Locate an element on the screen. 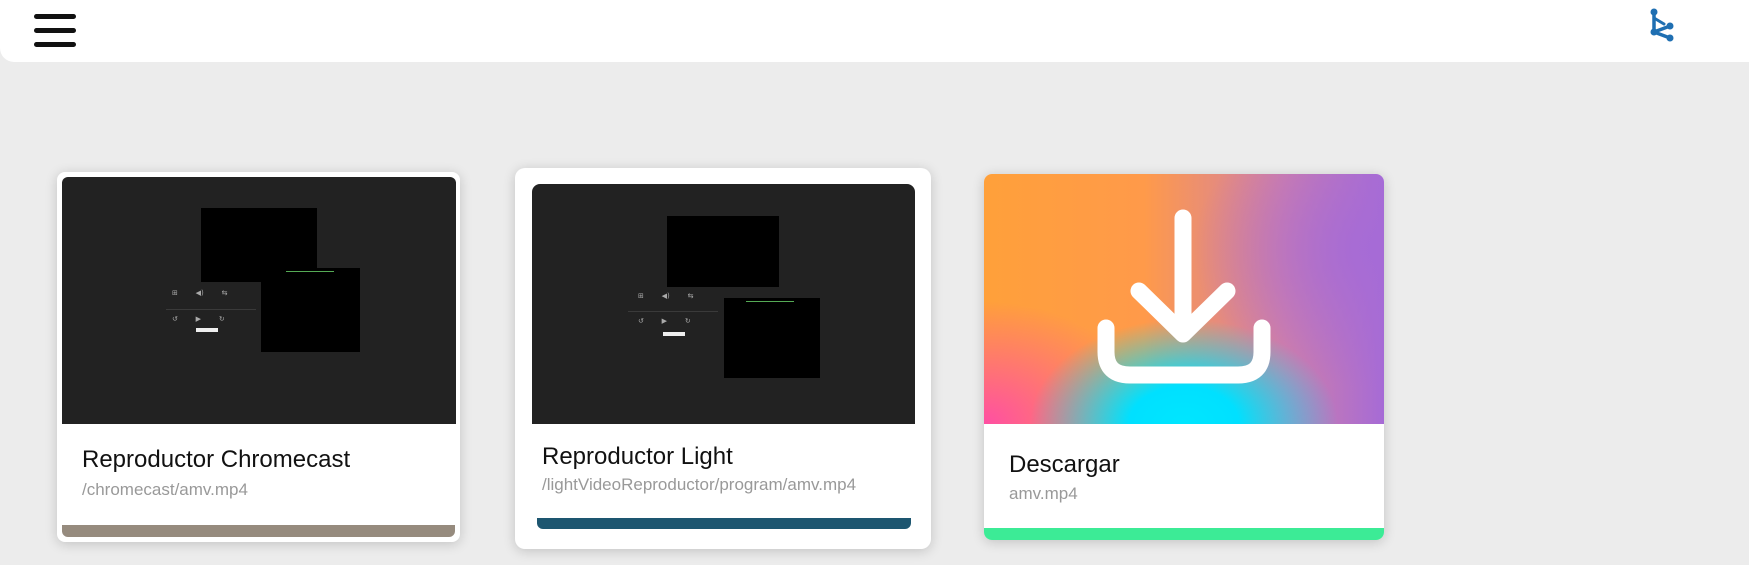  top-bar is located at coordinates (874, 31).